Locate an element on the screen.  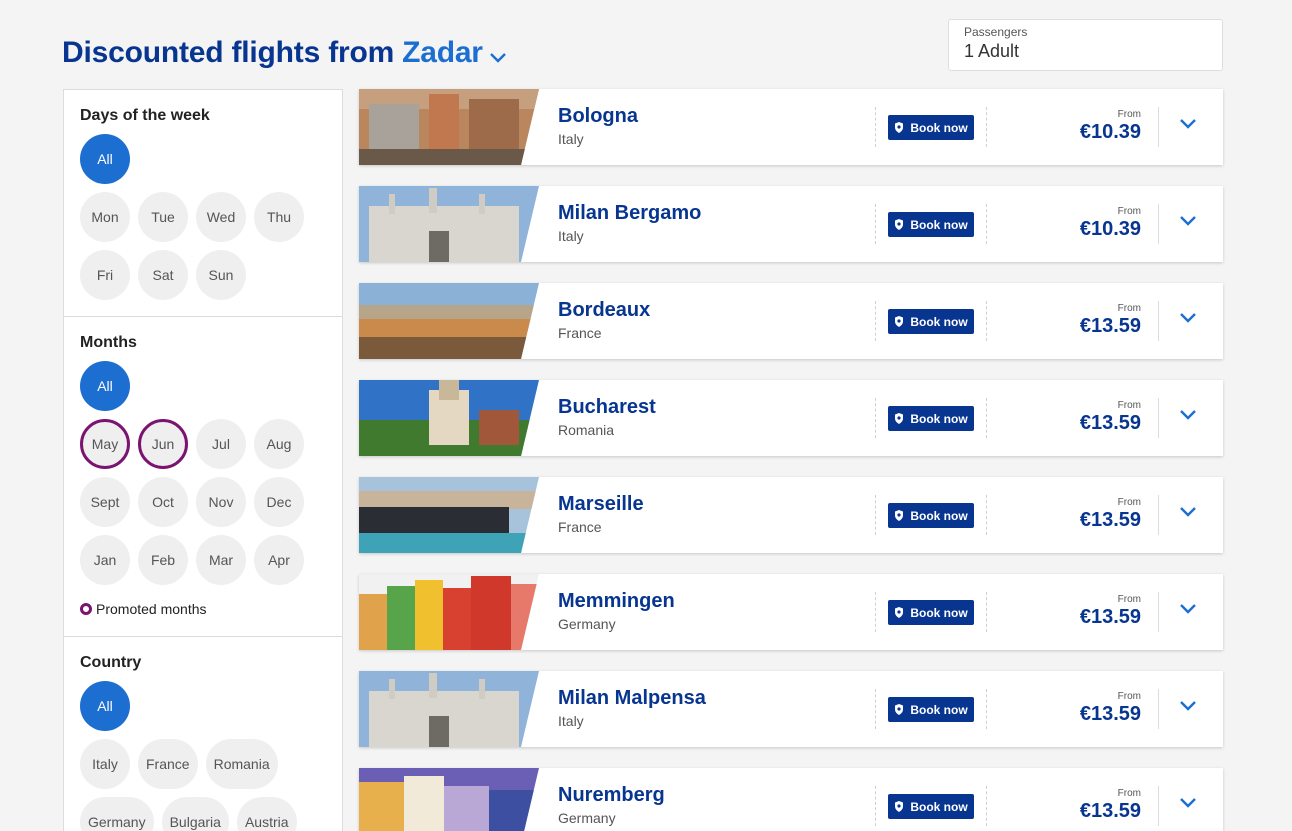
month-chip-mar: Mar is located at coordinates (221, 560).